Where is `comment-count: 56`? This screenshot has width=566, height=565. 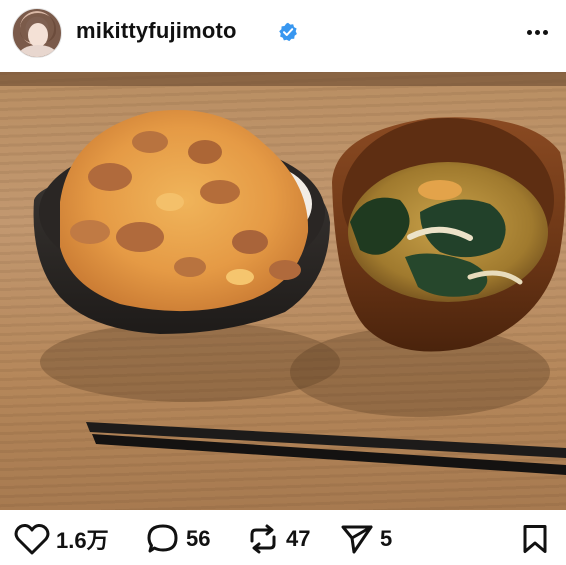 comment-count: 56 is located at coordinates (198, 538).